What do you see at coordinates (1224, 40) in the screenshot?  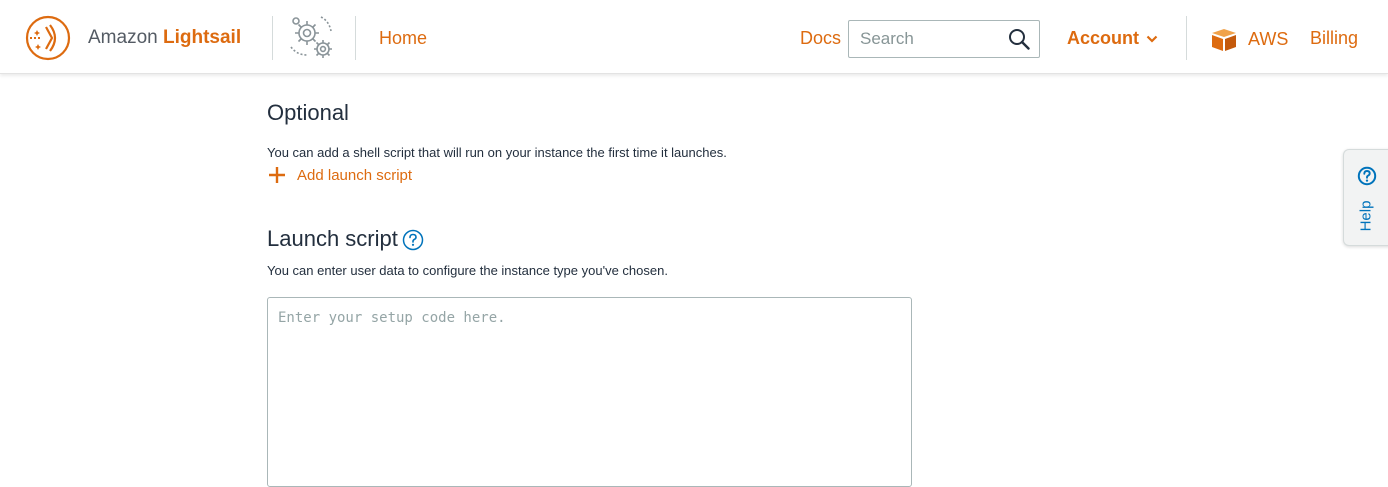 I see `aws-cube-icon` at bounding box center [1224, 40].